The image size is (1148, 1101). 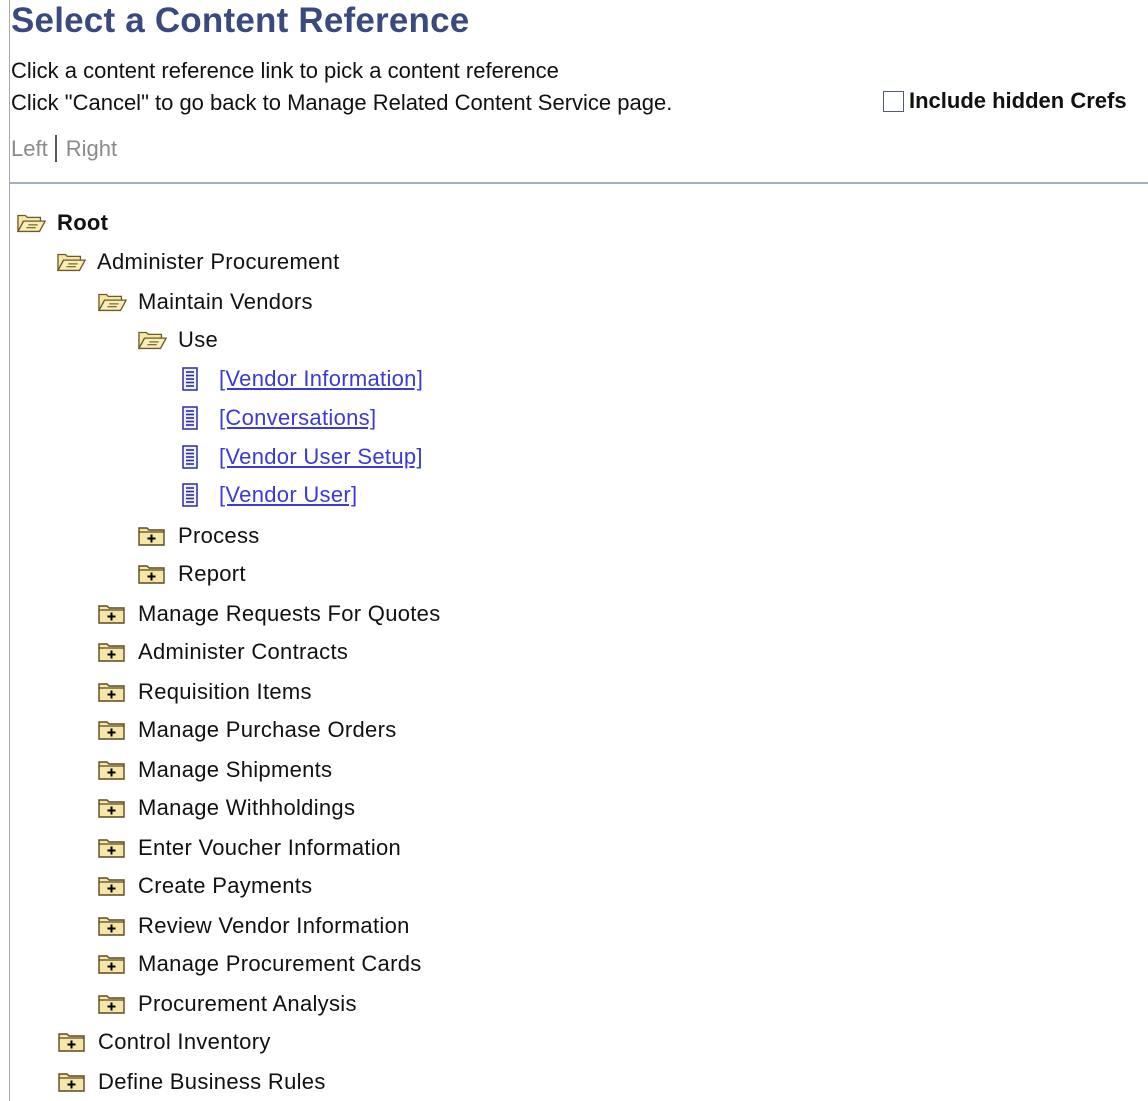 What do you see at coordinates (225, 692) in the screenshot?
I see `tree-node-label: Requisition Items` at bounding box center [225, 692].